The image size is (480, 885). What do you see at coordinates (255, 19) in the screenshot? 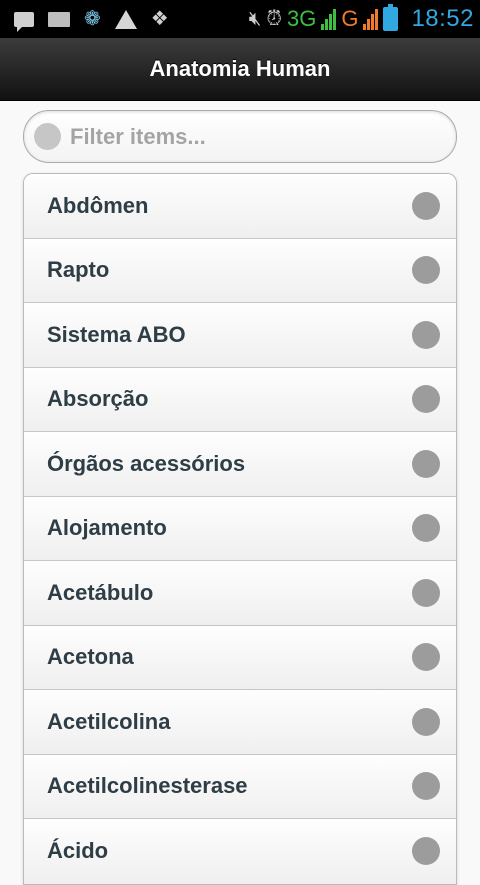
I see `mute-icon: 🔇︎` at bounding box center [255, 19].